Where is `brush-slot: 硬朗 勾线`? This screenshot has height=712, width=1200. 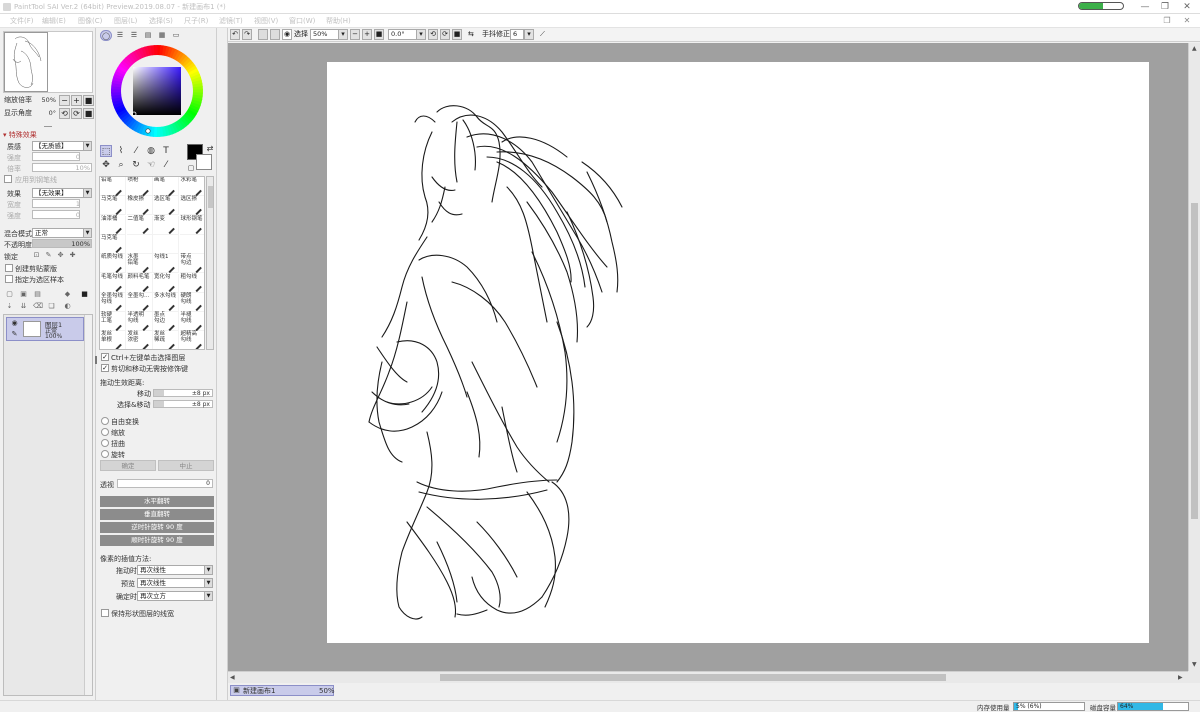 brush-slot: 硬朗 勾线 is located at coordinates (191, 302).